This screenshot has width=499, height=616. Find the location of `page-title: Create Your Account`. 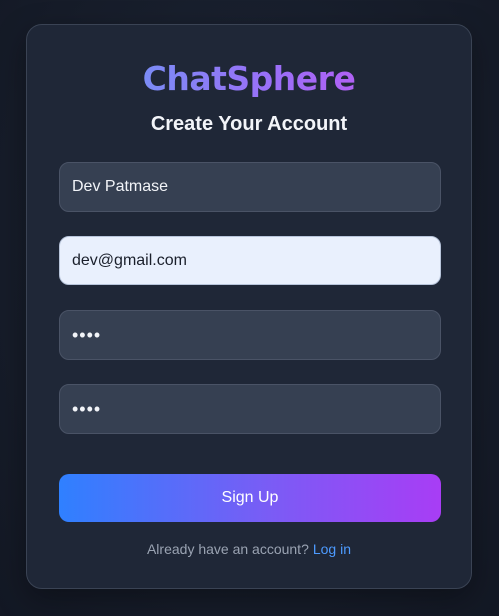

page-title: Create Your Account is located at coordinates (249, 124).